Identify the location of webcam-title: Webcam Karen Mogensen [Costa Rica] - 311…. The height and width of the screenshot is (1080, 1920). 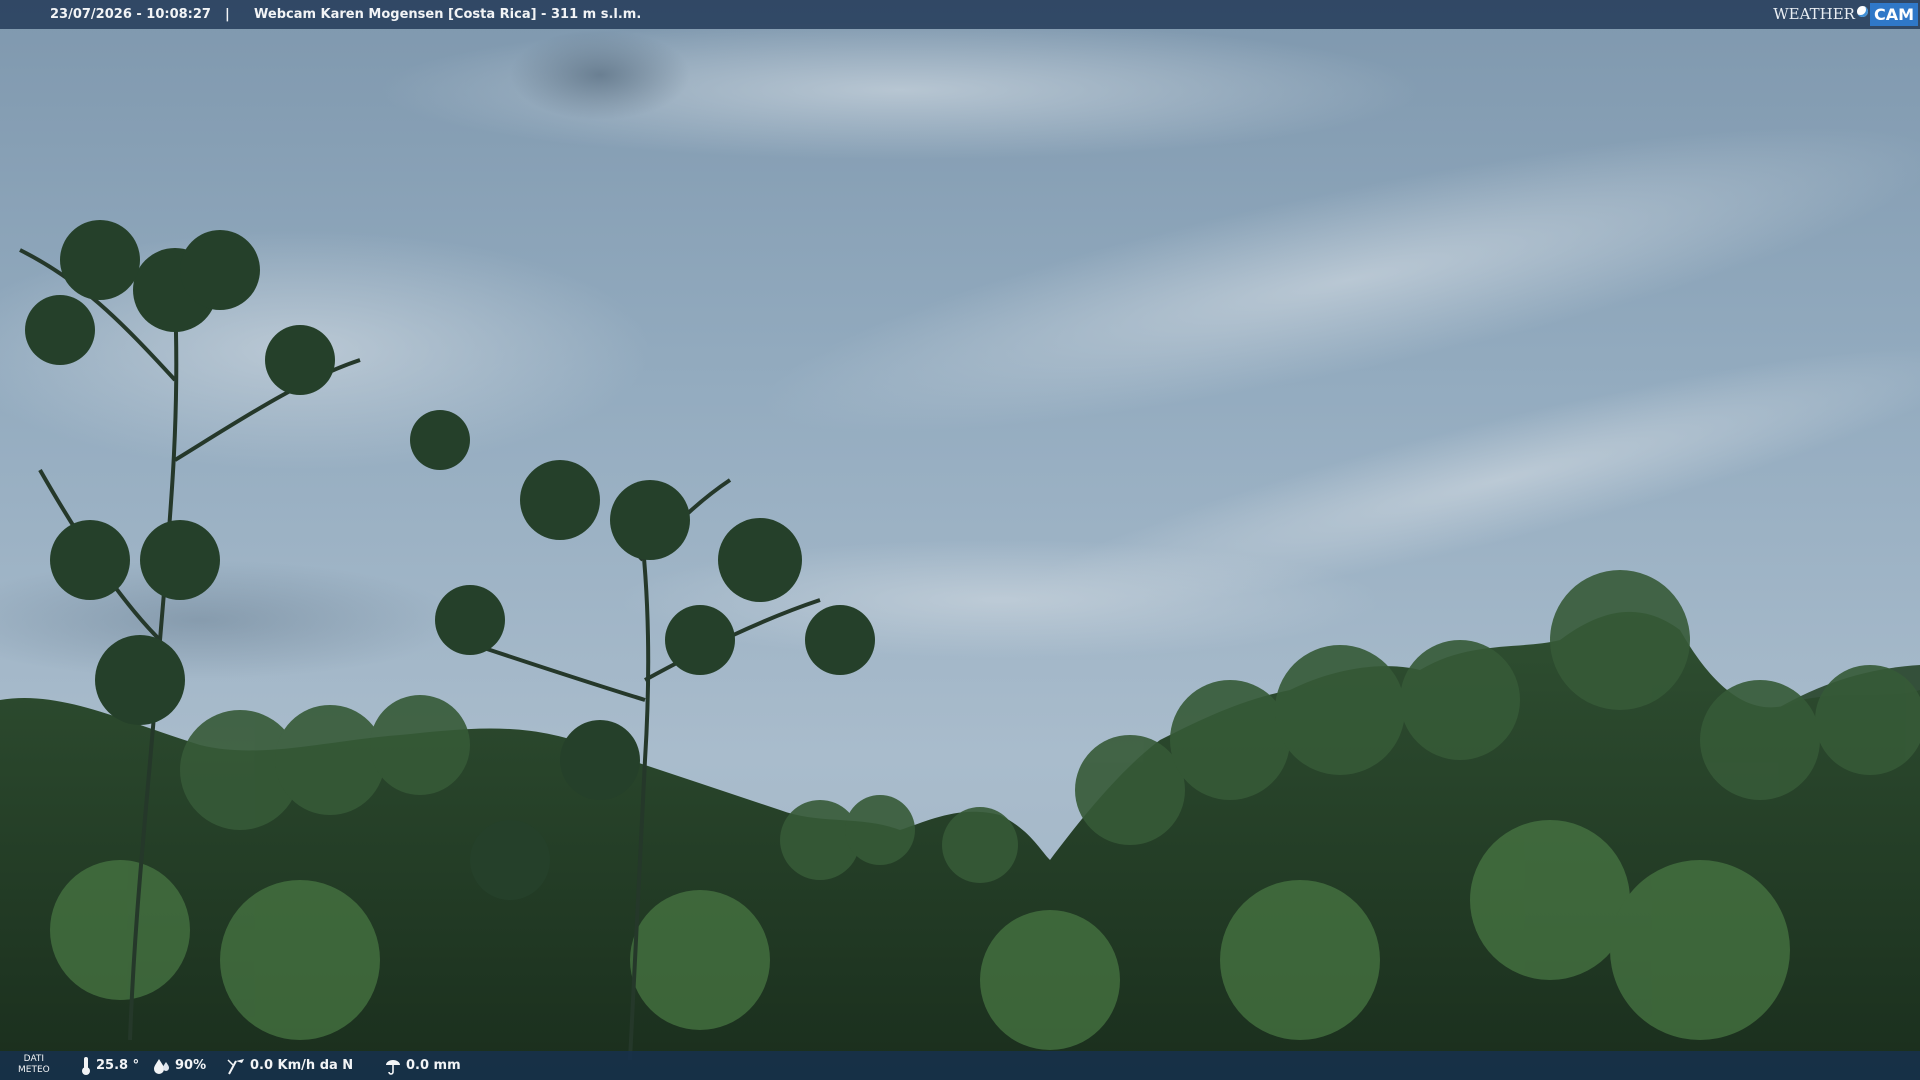
(448, 14).